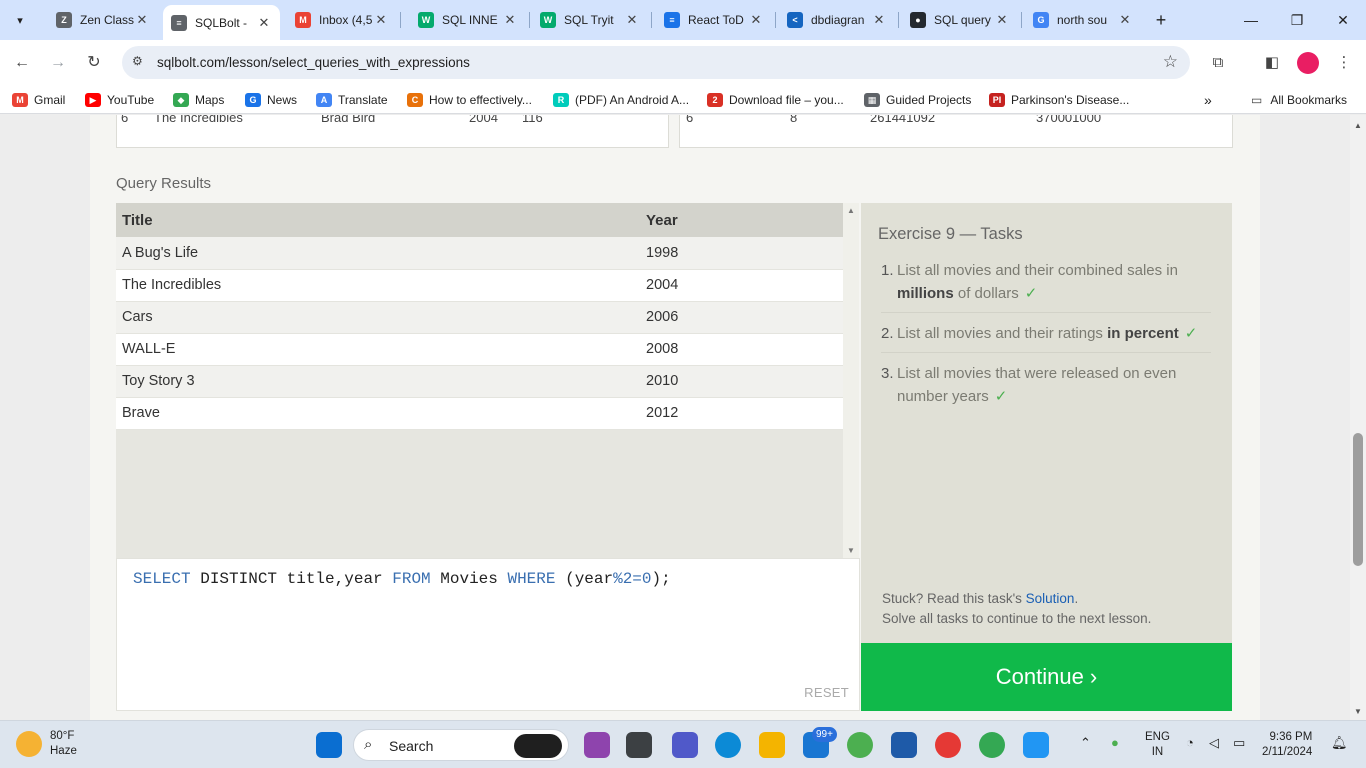  What do you see at coordinates (1115, 742) in the screenshot?
I see `tray-app-icon: ●` at bounding box center [1115, 742].